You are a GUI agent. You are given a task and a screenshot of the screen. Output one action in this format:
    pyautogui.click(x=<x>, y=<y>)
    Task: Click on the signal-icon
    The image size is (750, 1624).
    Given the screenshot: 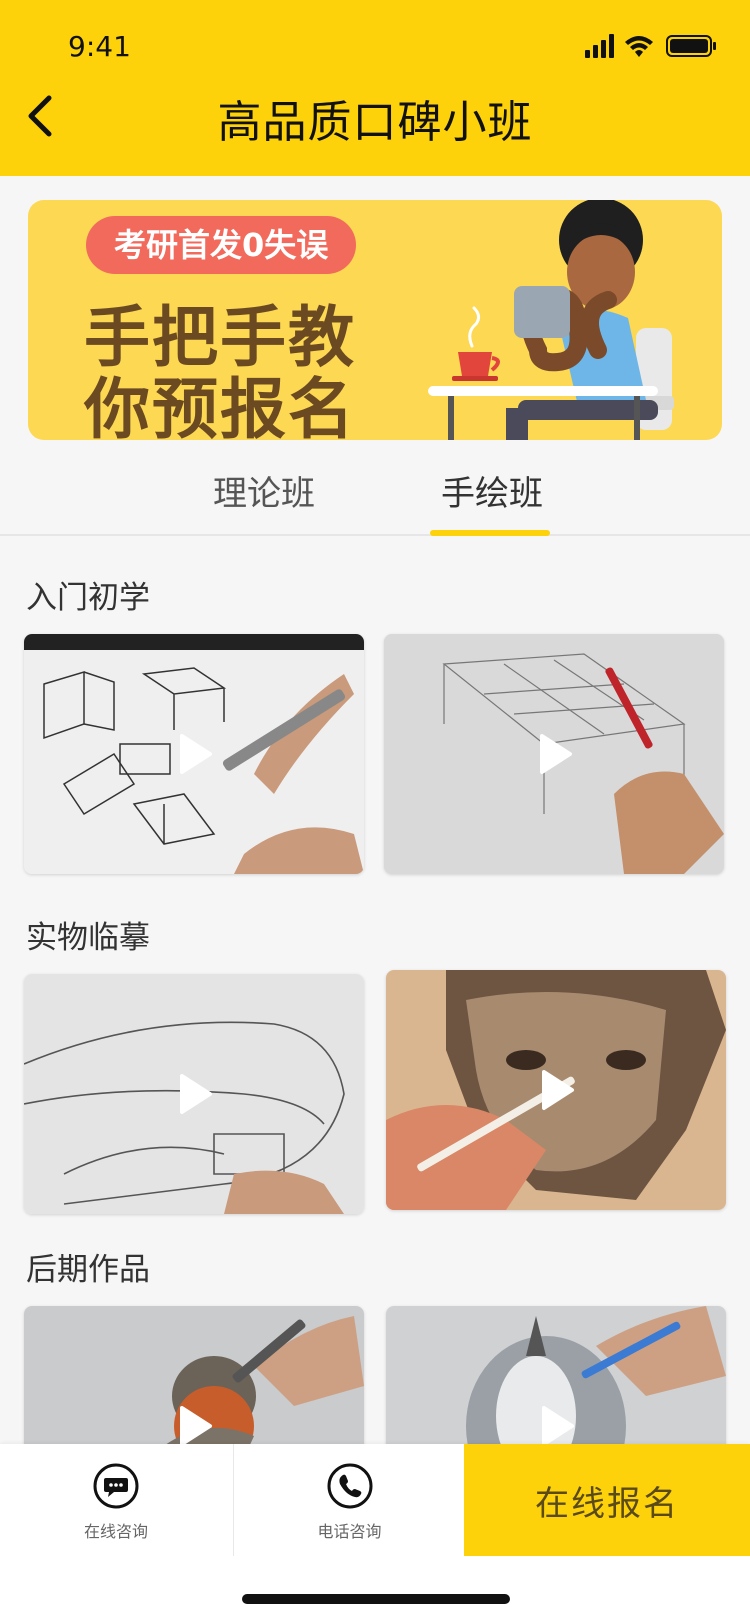 What is the action you would take?
    pyautogui.click(x=599, y=46)
    